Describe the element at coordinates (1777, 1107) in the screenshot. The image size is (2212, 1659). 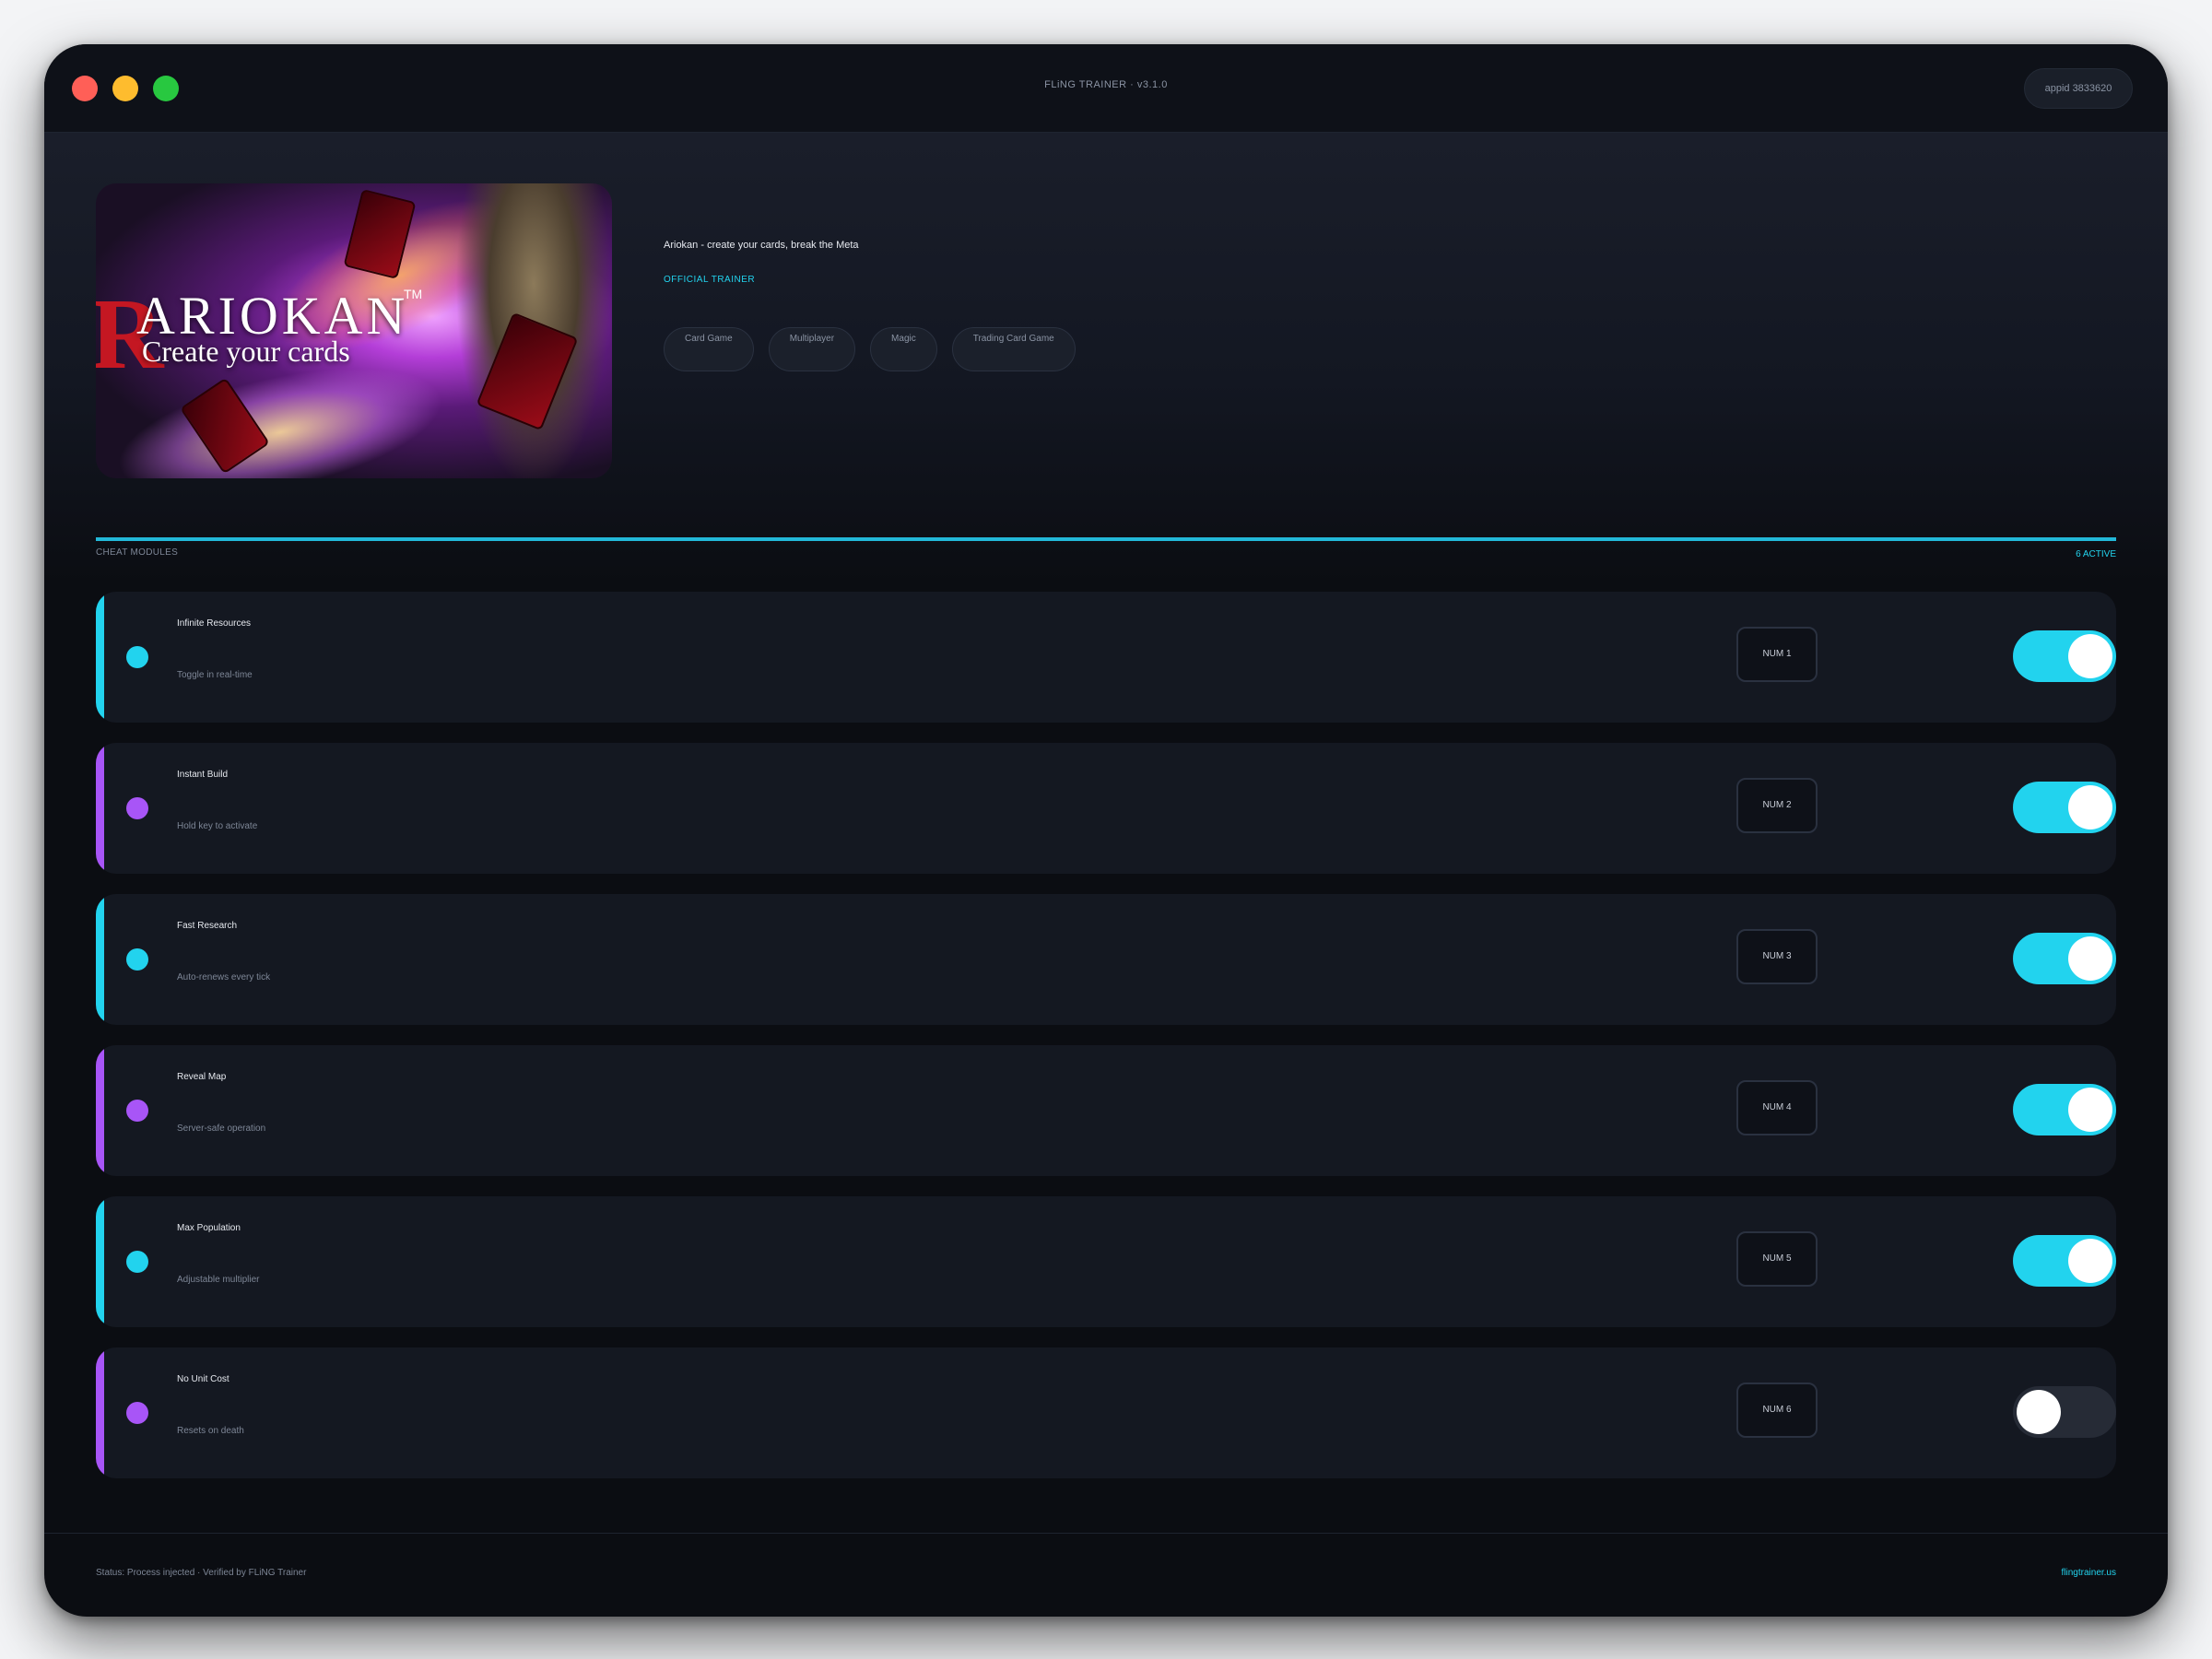
I see `hotkey-button: NUM 4` at that location.